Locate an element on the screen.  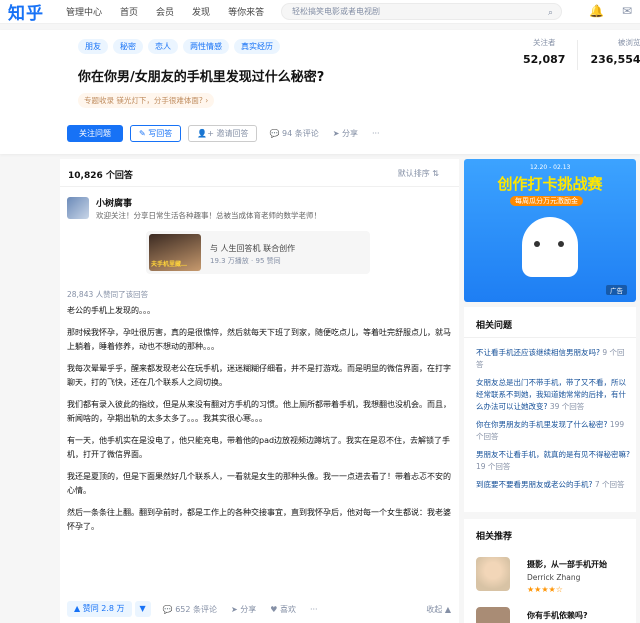
banner-subtitle: 每周瓜分万元激励金 is located at coordinates (546, 201).